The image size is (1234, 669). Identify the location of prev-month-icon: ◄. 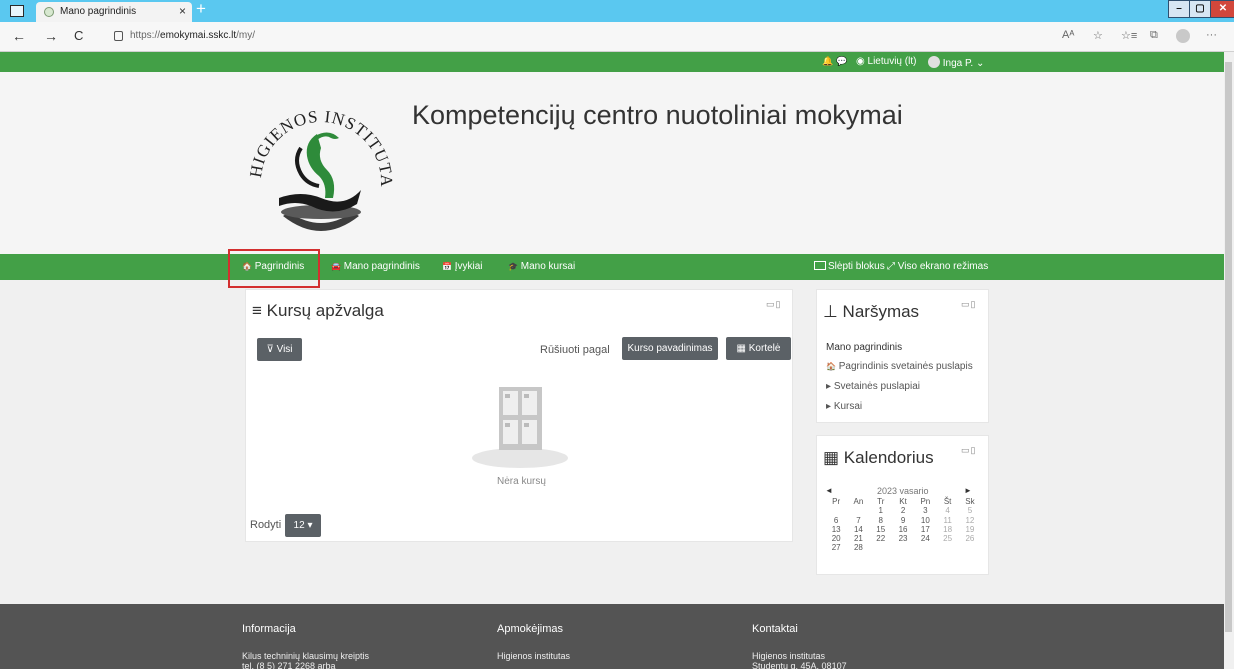
(829, 490).